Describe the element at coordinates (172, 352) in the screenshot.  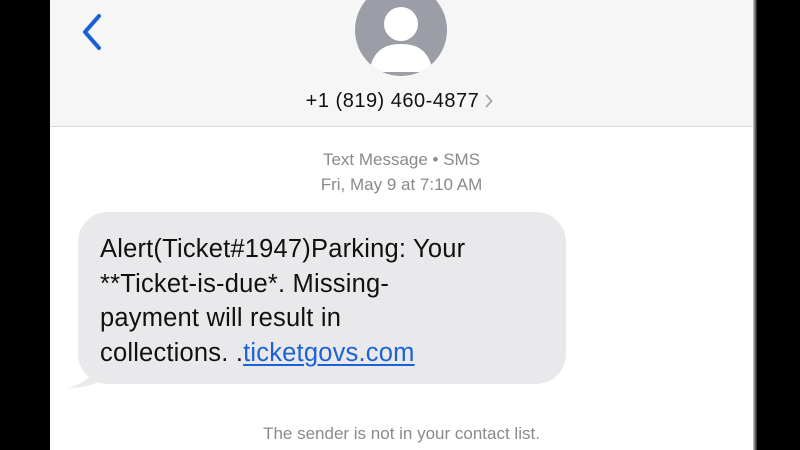
I see `message-line-4-text: collections. .` at that location.